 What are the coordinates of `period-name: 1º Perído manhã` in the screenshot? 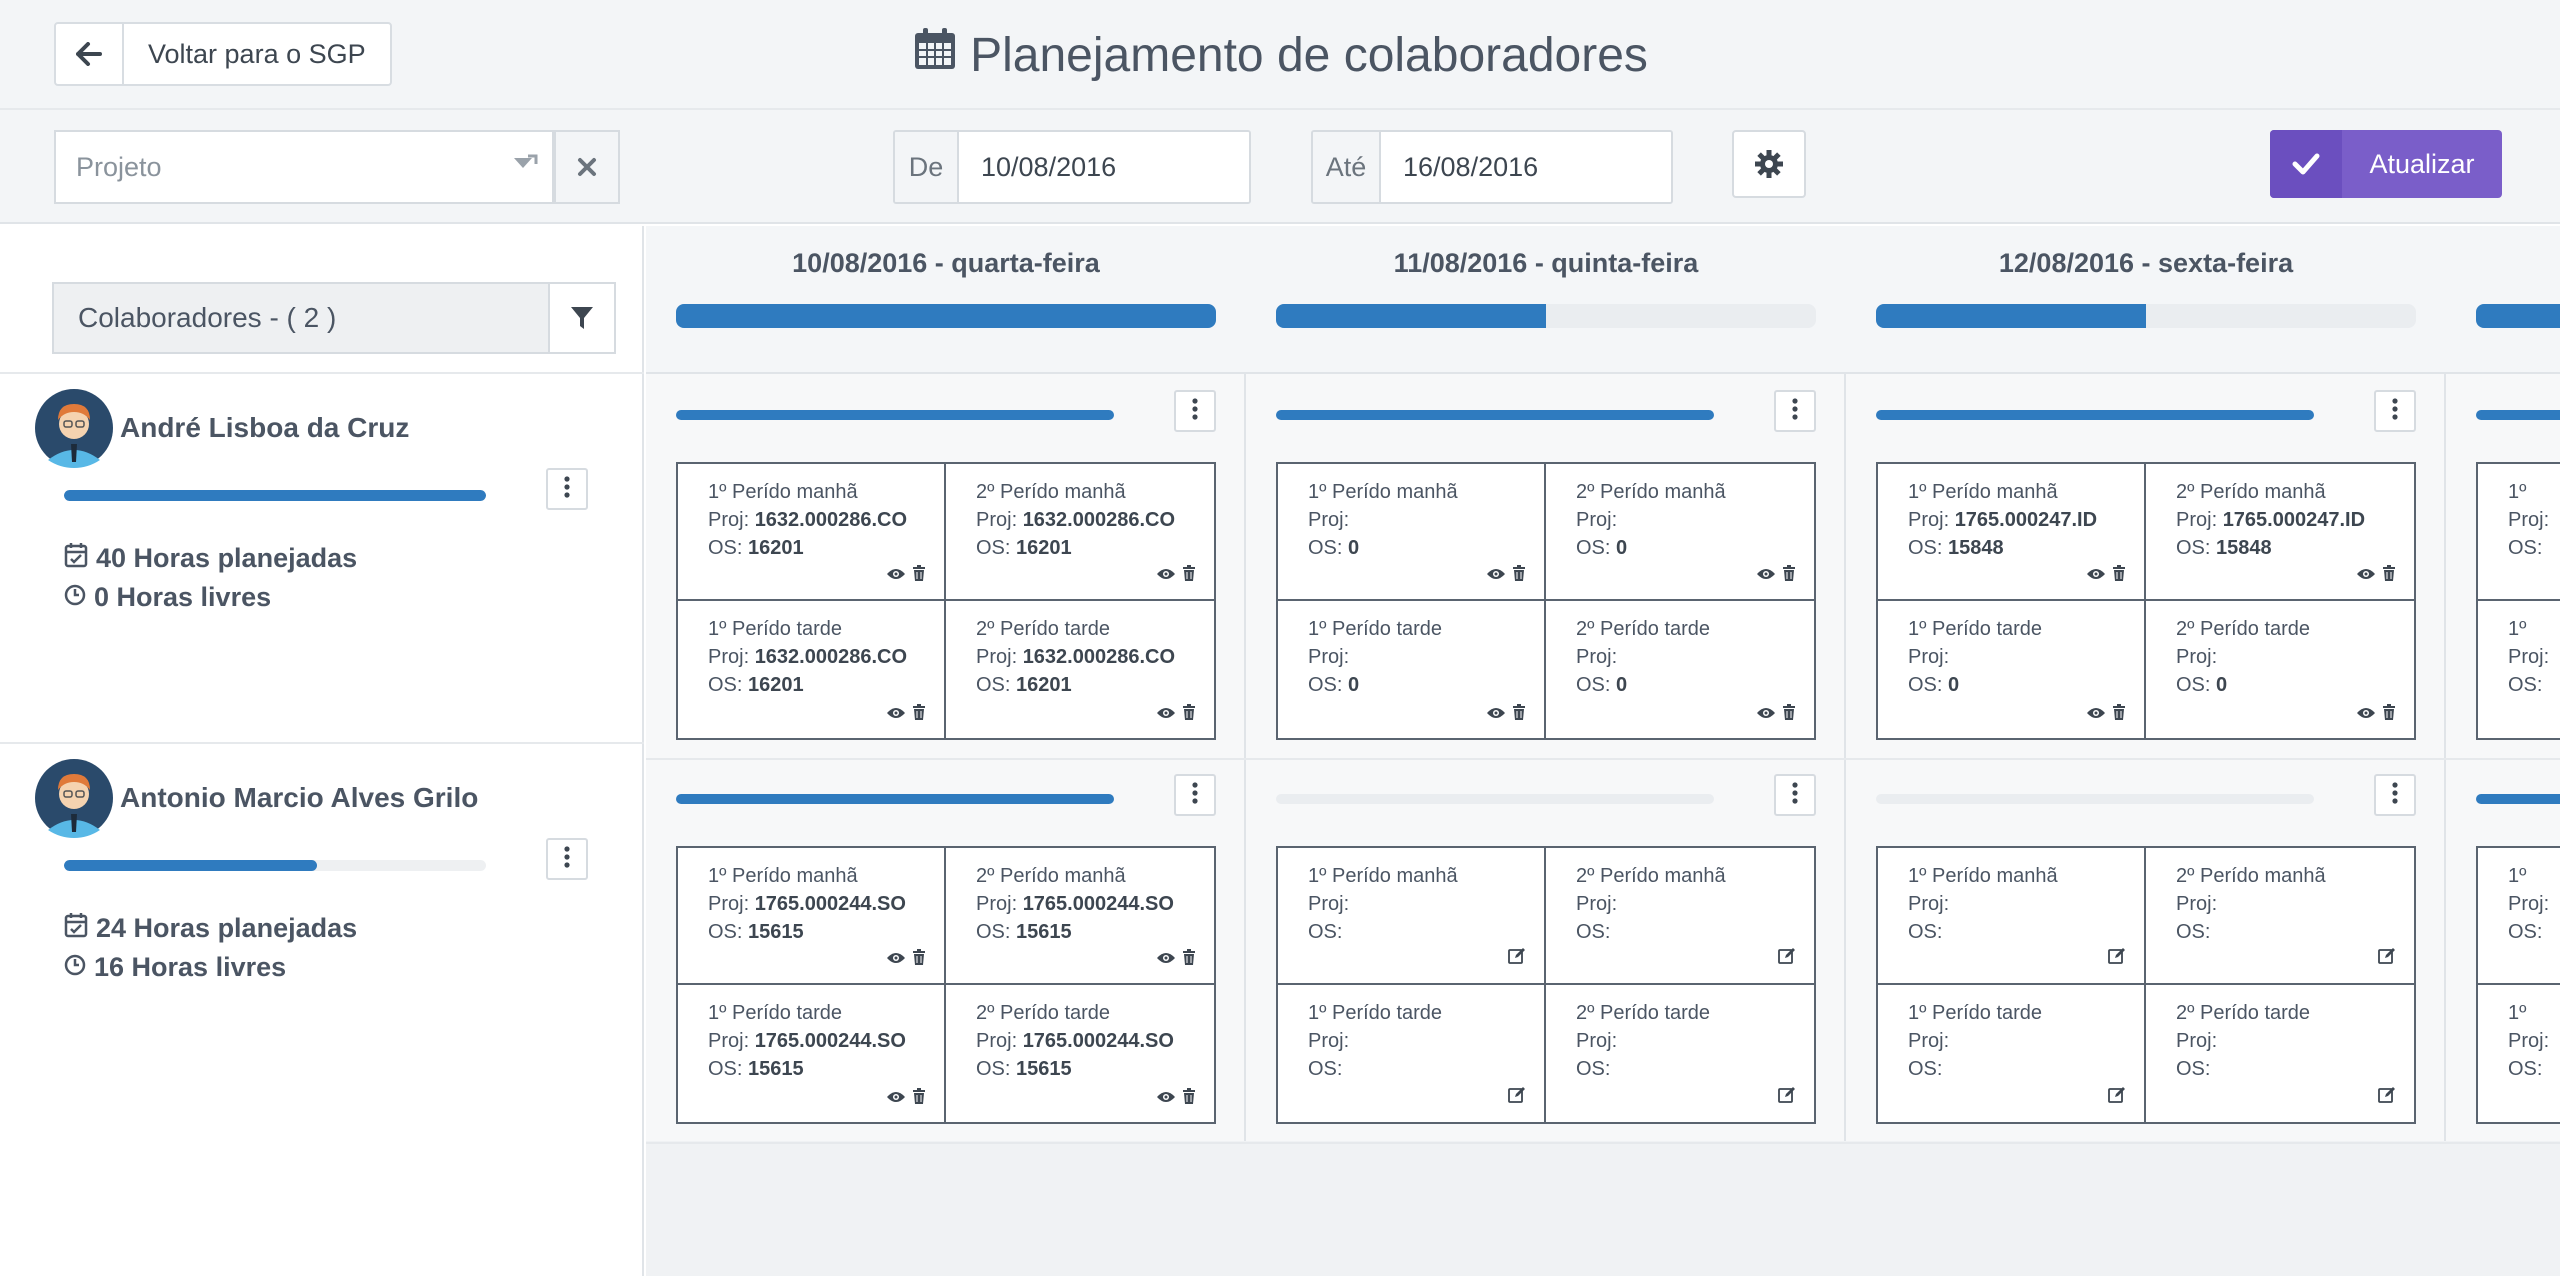 It's located at (1383, 492).